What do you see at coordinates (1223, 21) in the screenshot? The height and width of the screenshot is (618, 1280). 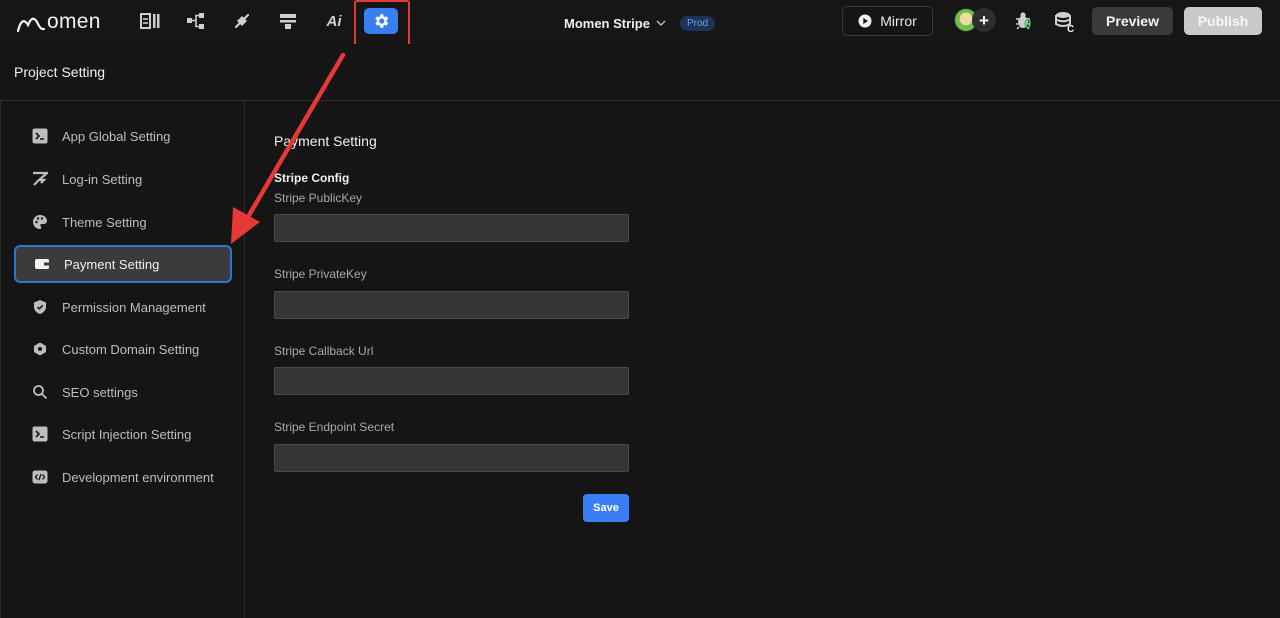 I see `publish-button: Publish` at bounding box center [1223, 21].